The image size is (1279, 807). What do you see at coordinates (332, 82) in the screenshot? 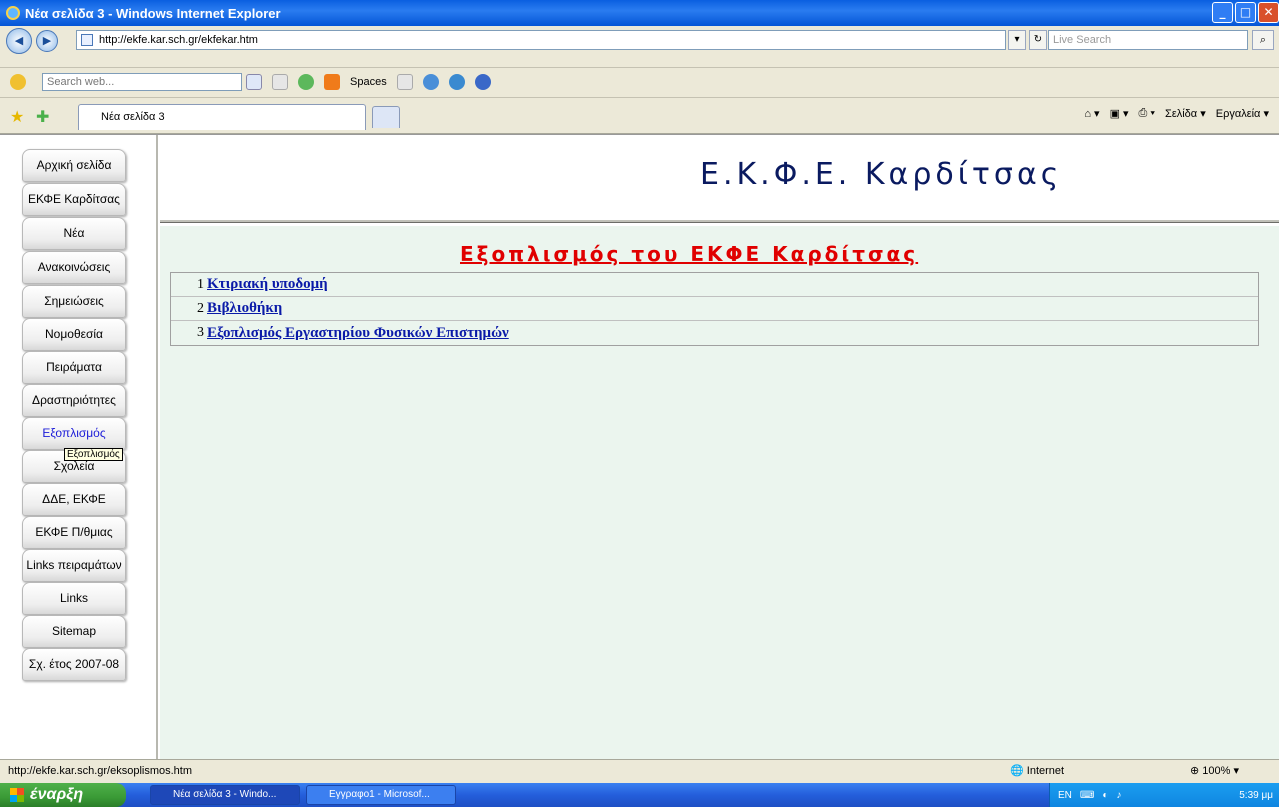
I see `messenger-icon` at bounding box center [332, 82].